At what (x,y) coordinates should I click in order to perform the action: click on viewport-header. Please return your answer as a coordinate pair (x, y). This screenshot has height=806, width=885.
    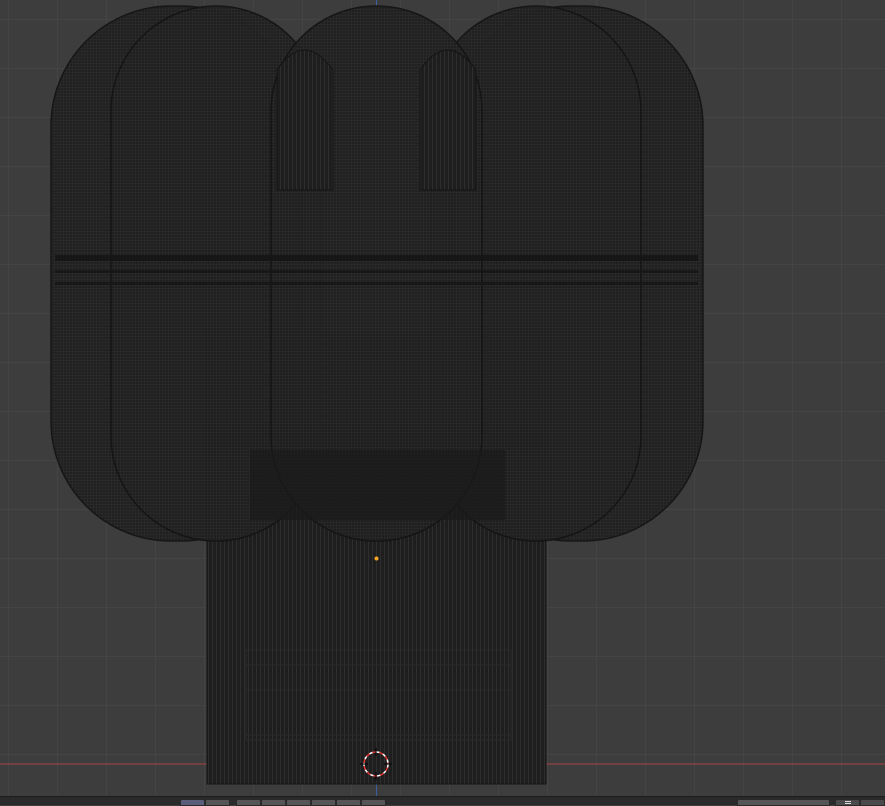
    Looking at the image, I should click on (442, 801).